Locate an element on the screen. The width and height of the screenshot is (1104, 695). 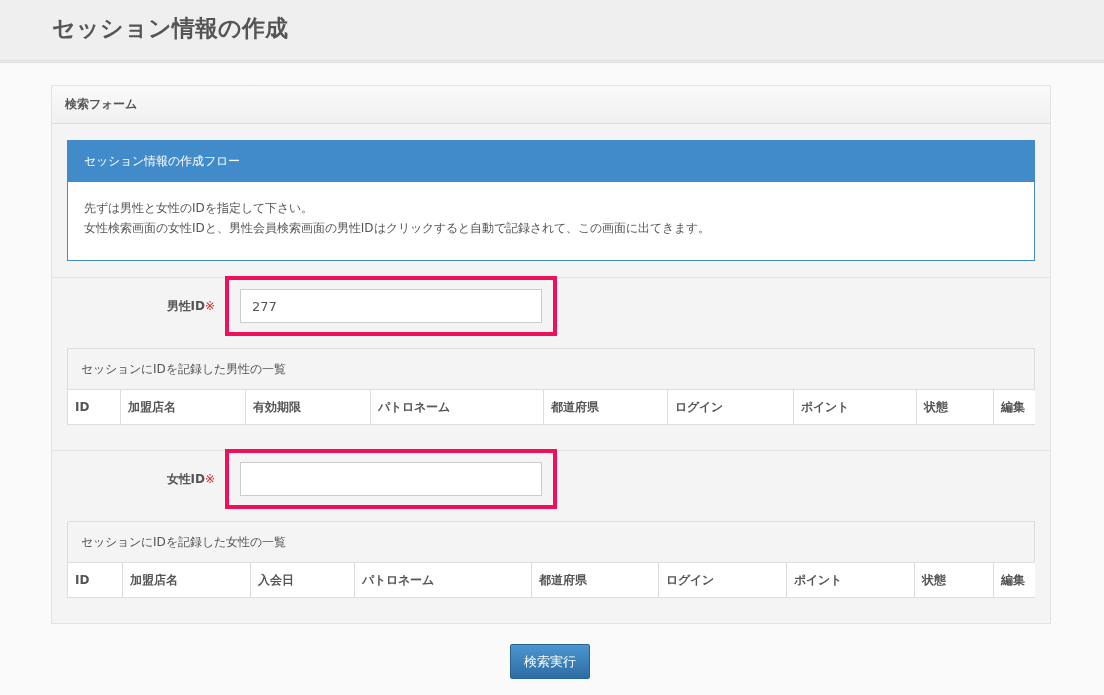
page-title: セッション情報の作成 is located at coordinates (170, 28).